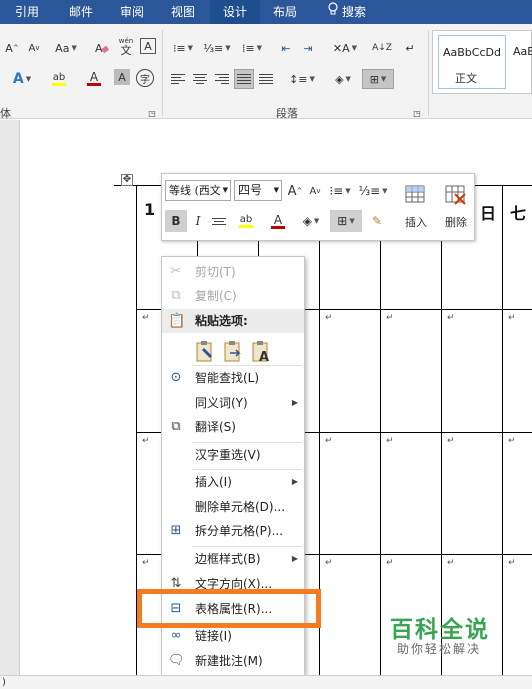 This screenshot has height=689, width=532. Describe the element at coordinates (176, 426) in the screenshot. I see `translate-icon: ⧉` at that location.